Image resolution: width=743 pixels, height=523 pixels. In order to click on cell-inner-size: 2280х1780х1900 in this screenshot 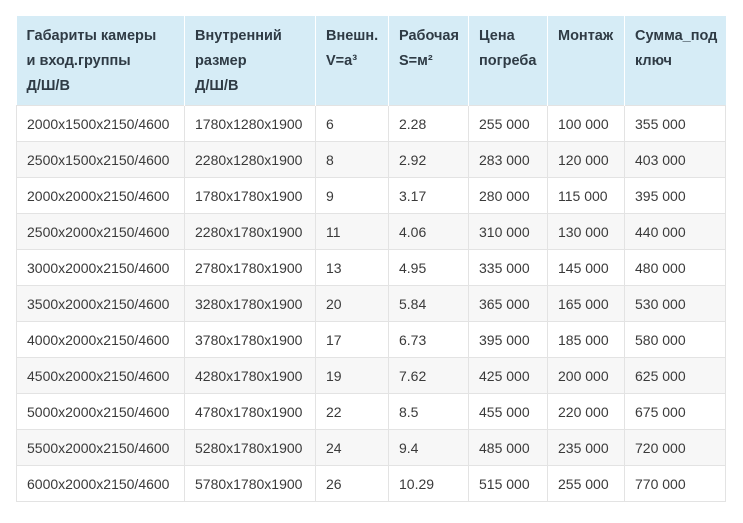, I will do `click(250, 231)`.